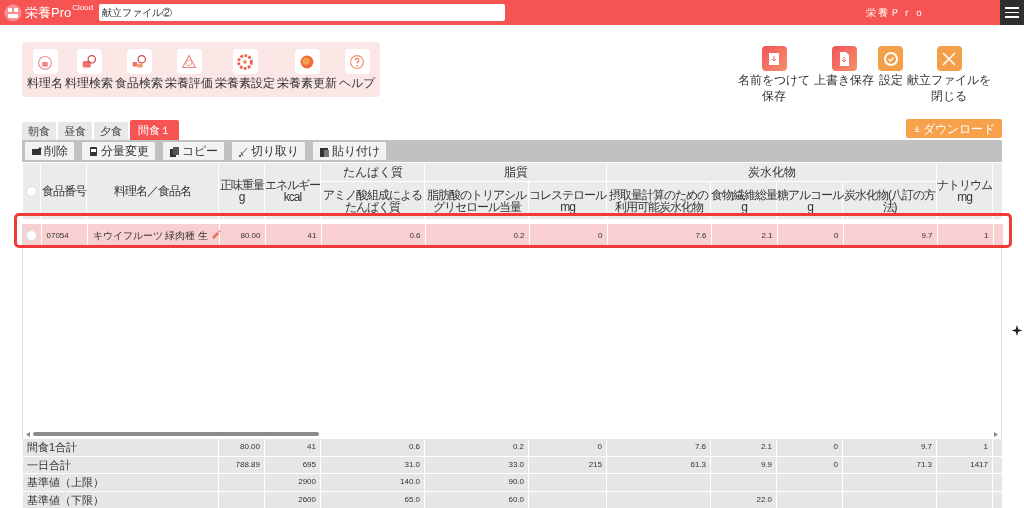  What do you see at coordinates (698, 464) in the screenshot?
I see `table-cell: 61.3` at bounding box center [698, 464].